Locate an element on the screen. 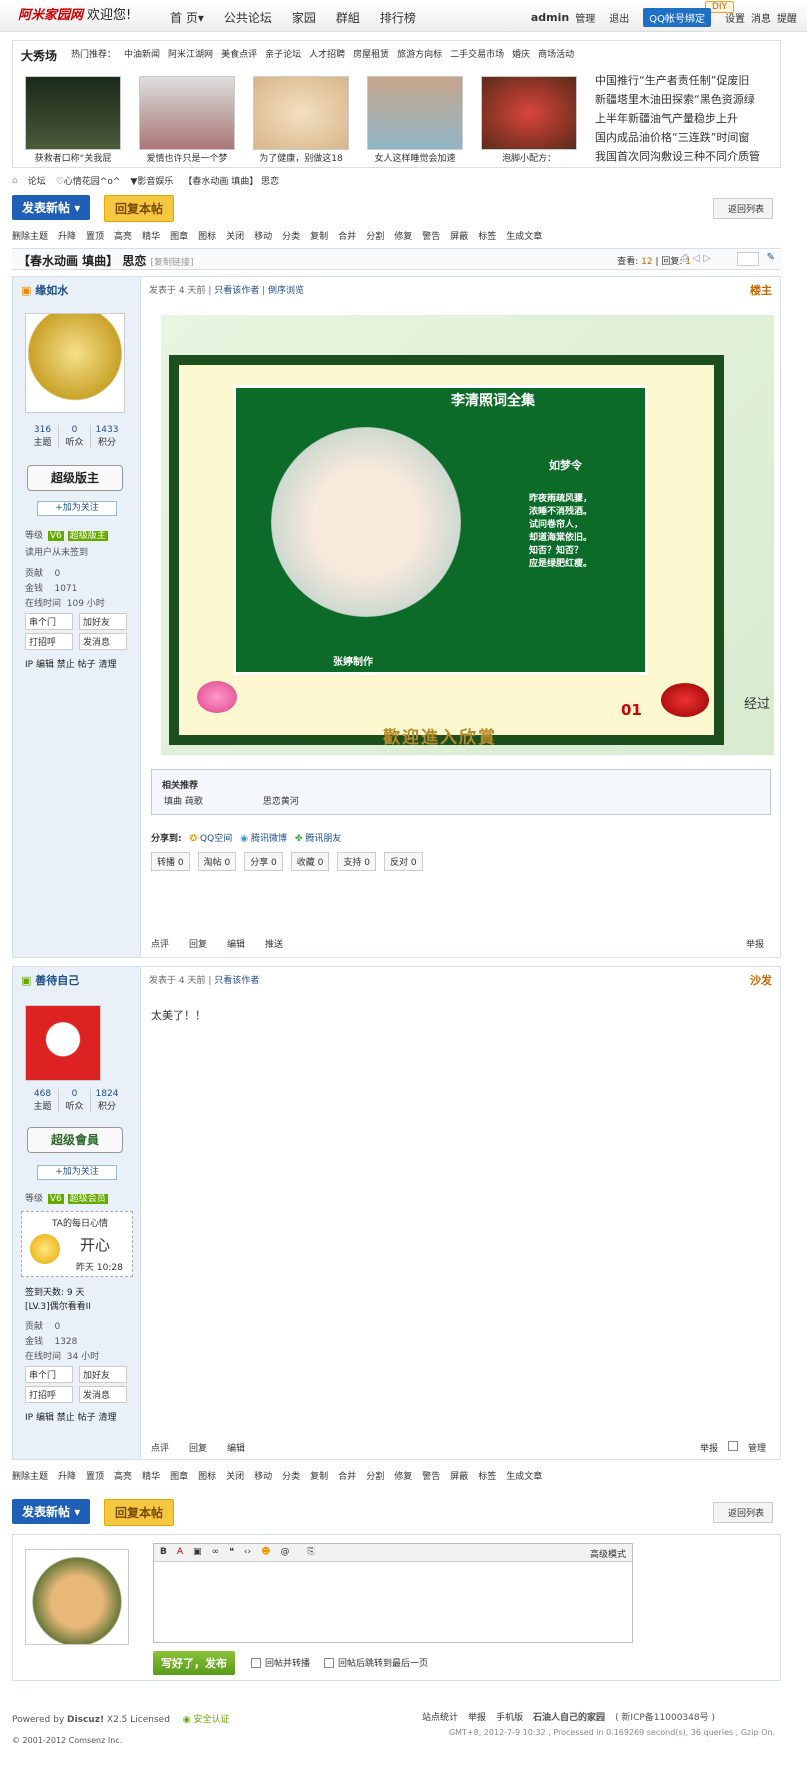 The width and height of the screenshot is (807, 1787). mod-action: 合并 is located at coordinates (347, 235).